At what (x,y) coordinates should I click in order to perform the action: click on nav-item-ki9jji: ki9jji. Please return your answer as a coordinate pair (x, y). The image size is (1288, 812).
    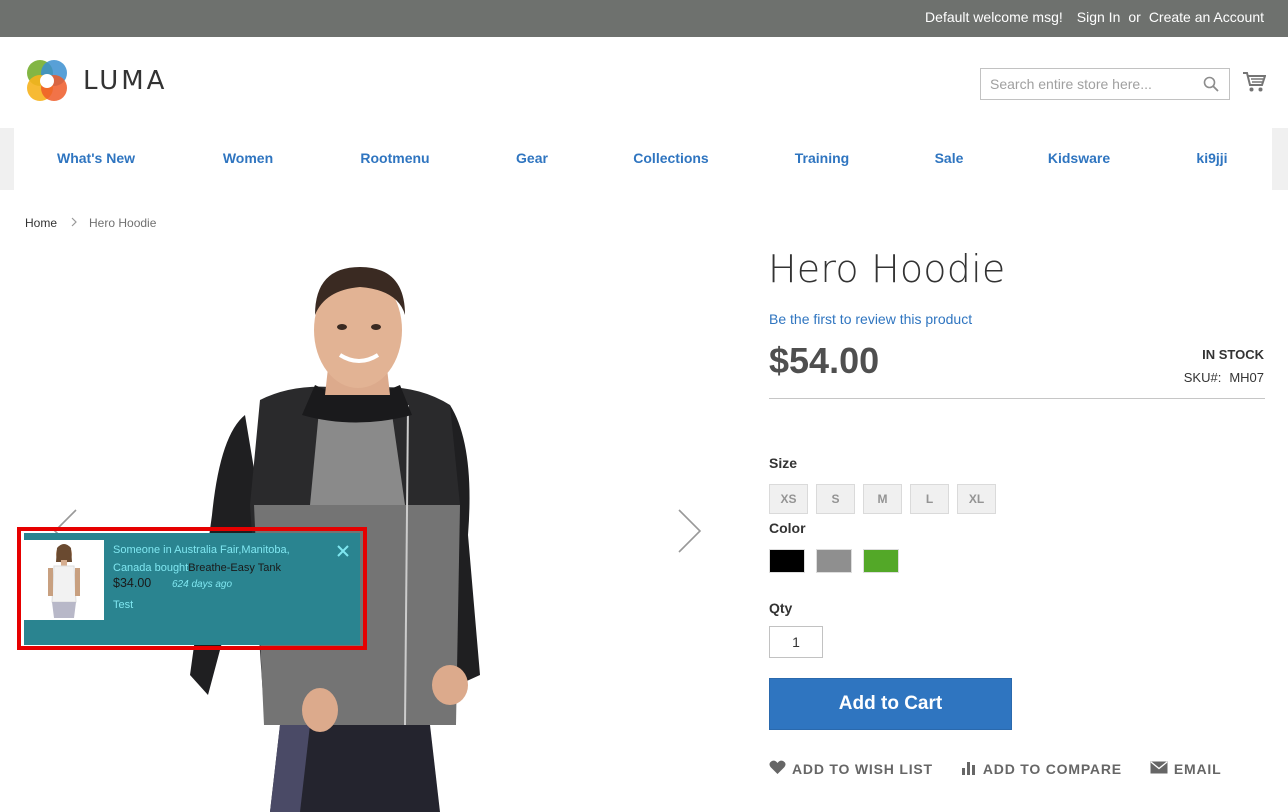
    Looking at the image, I should click on (1211, 158).